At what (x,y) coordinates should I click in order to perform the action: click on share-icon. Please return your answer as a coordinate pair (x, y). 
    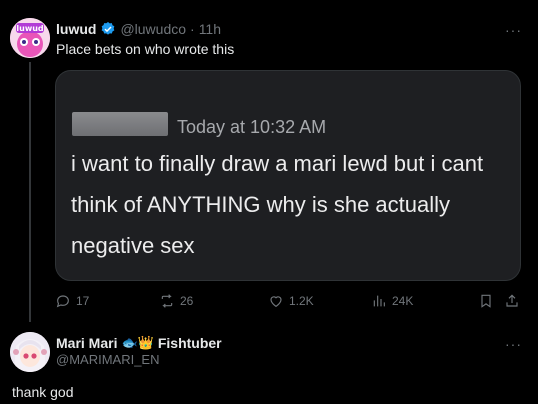
    Looking at the image, I should click on (512, 300).